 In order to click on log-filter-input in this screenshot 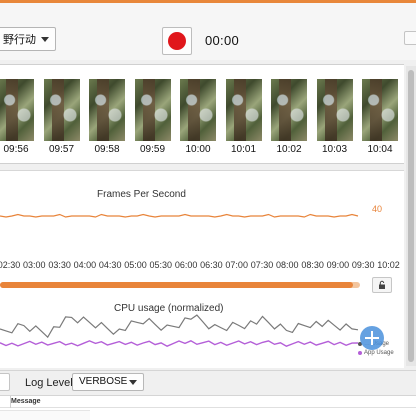, I will do `click(5, 382)`.